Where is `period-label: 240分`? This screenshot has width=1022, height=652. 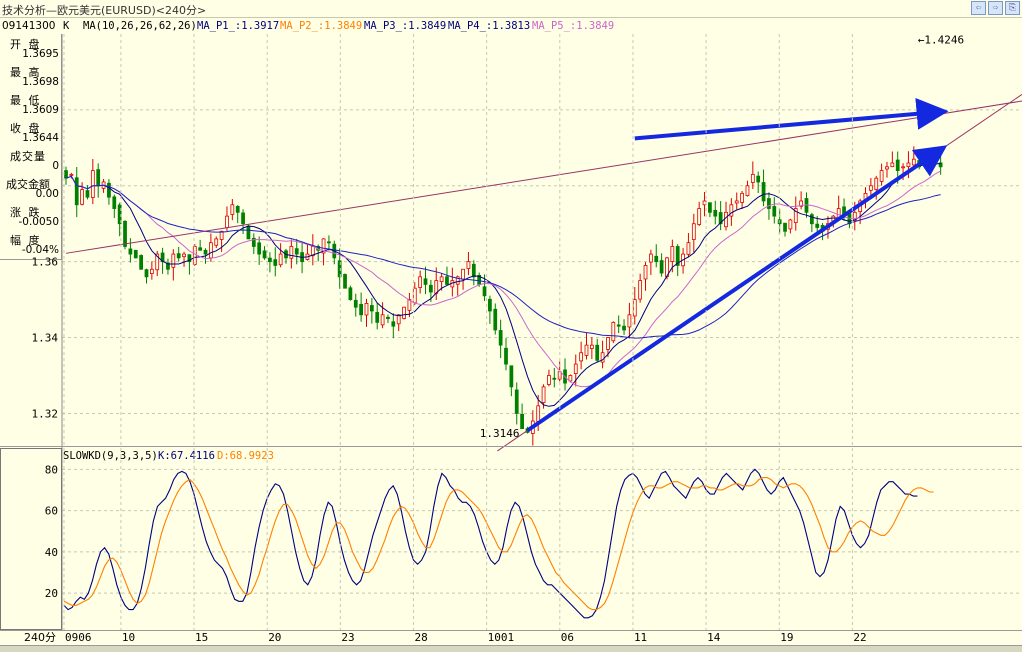
period-label: 240分 is located at coordinates (40, 637).